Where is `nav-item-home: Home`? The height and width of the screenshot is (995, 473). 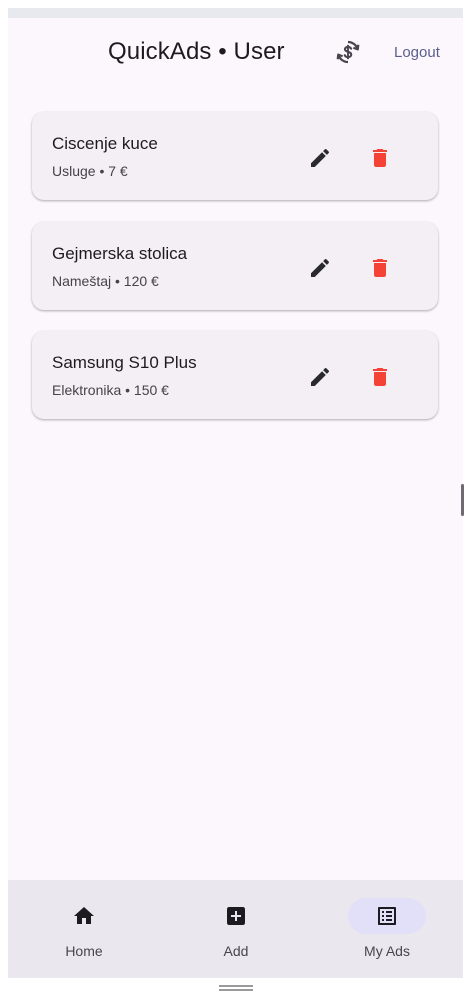 nav-item-home: Home is located at coordinates (84, 929).